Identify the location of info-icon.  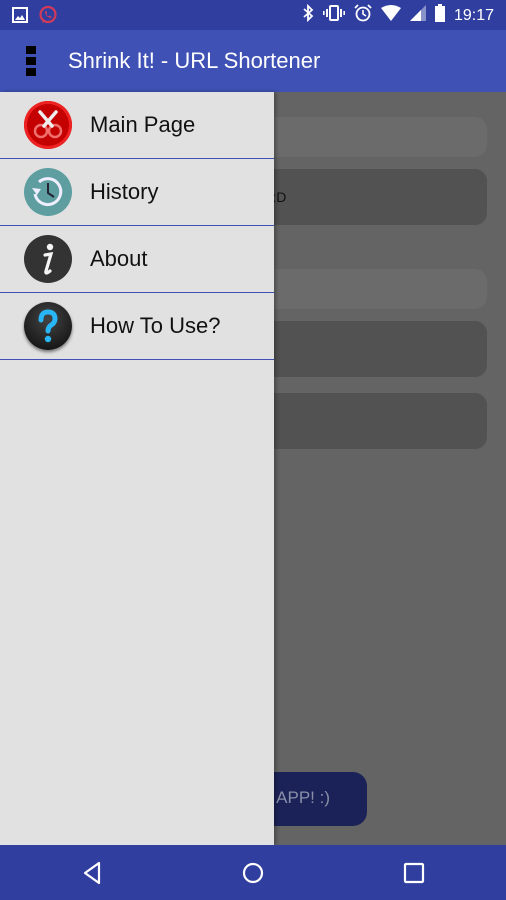
(48, 259).